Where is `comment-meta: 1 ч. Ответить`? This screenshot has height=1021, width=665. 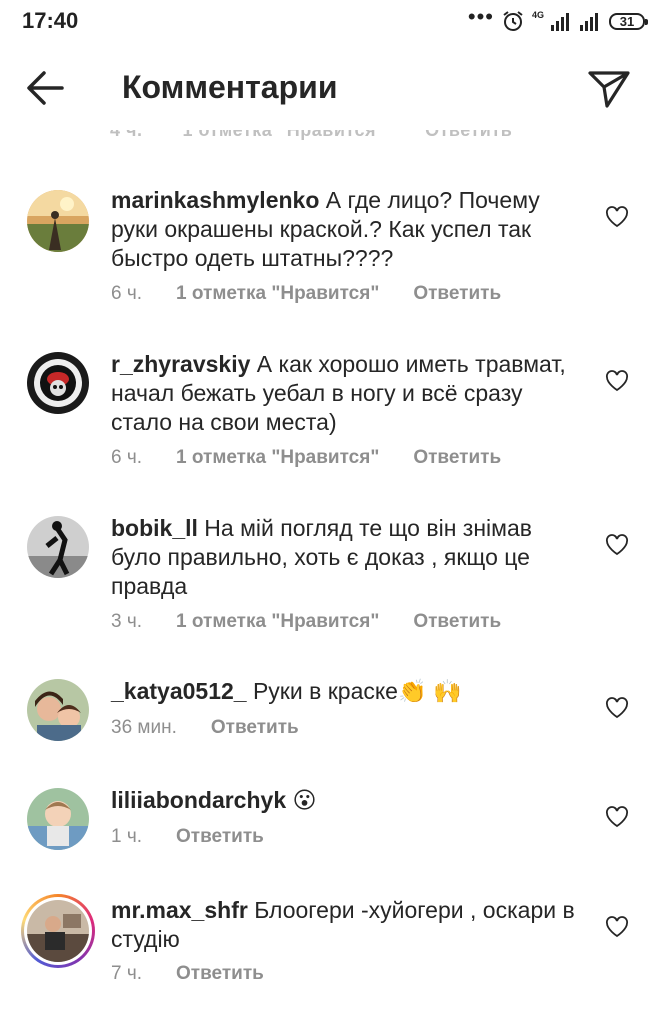 comment-meta: 1 ч. Ответить is located at coordinates (187, 837).